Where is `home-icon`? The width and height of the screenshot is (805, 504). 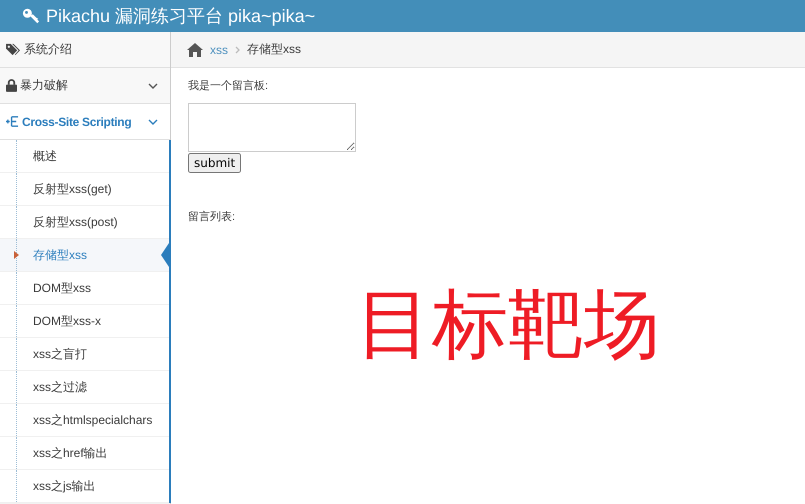 home-icon is located at coordinates (195, 49).